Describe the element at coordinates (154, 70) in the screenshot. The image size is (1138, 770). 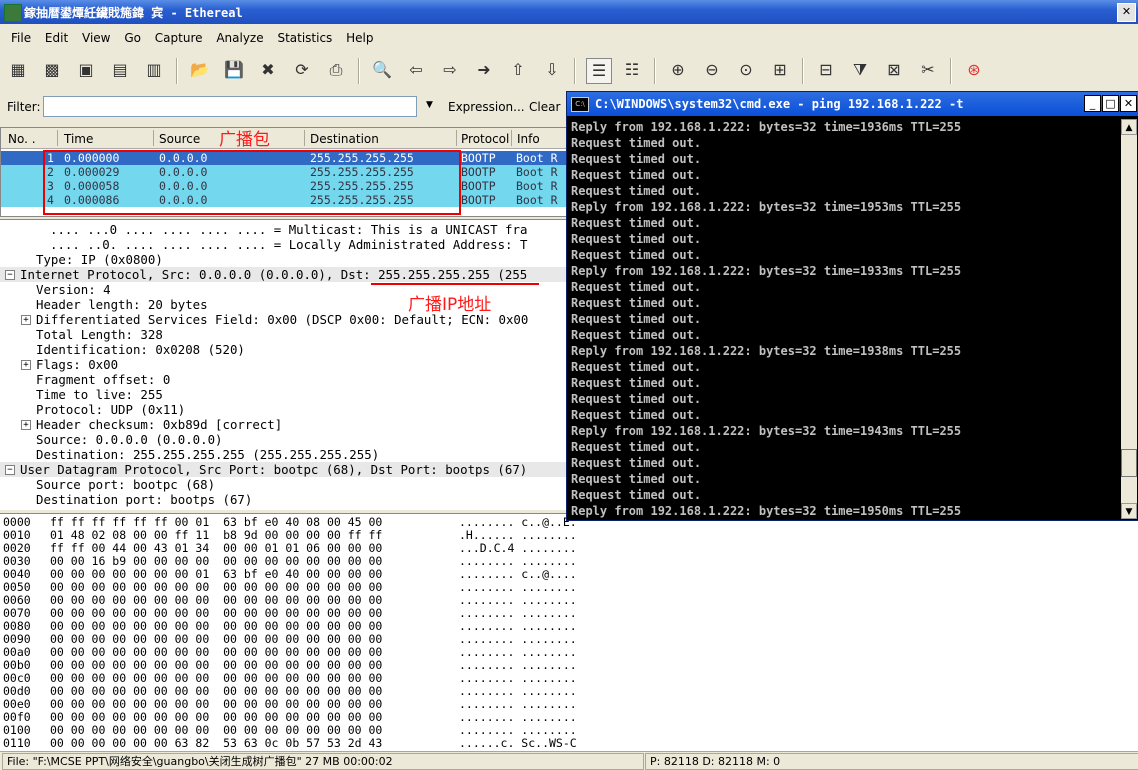
I see `restart-capture-icon: ▥` at that location.